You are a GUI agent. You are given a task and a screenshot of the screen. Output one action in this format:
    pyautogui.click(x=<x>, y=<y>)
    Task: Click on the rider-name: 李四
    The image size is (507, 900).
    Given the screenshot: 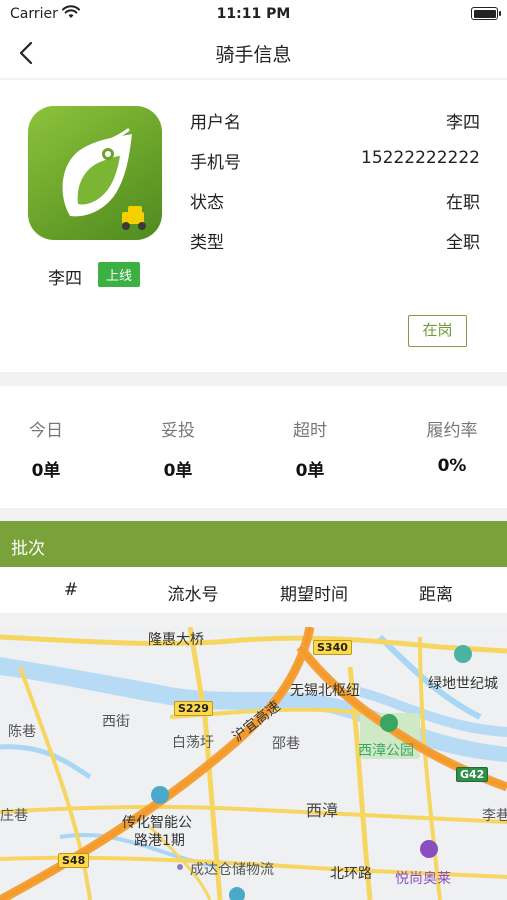 What is the action you would take?
    pyautogui.click(x=65, y=279)
    